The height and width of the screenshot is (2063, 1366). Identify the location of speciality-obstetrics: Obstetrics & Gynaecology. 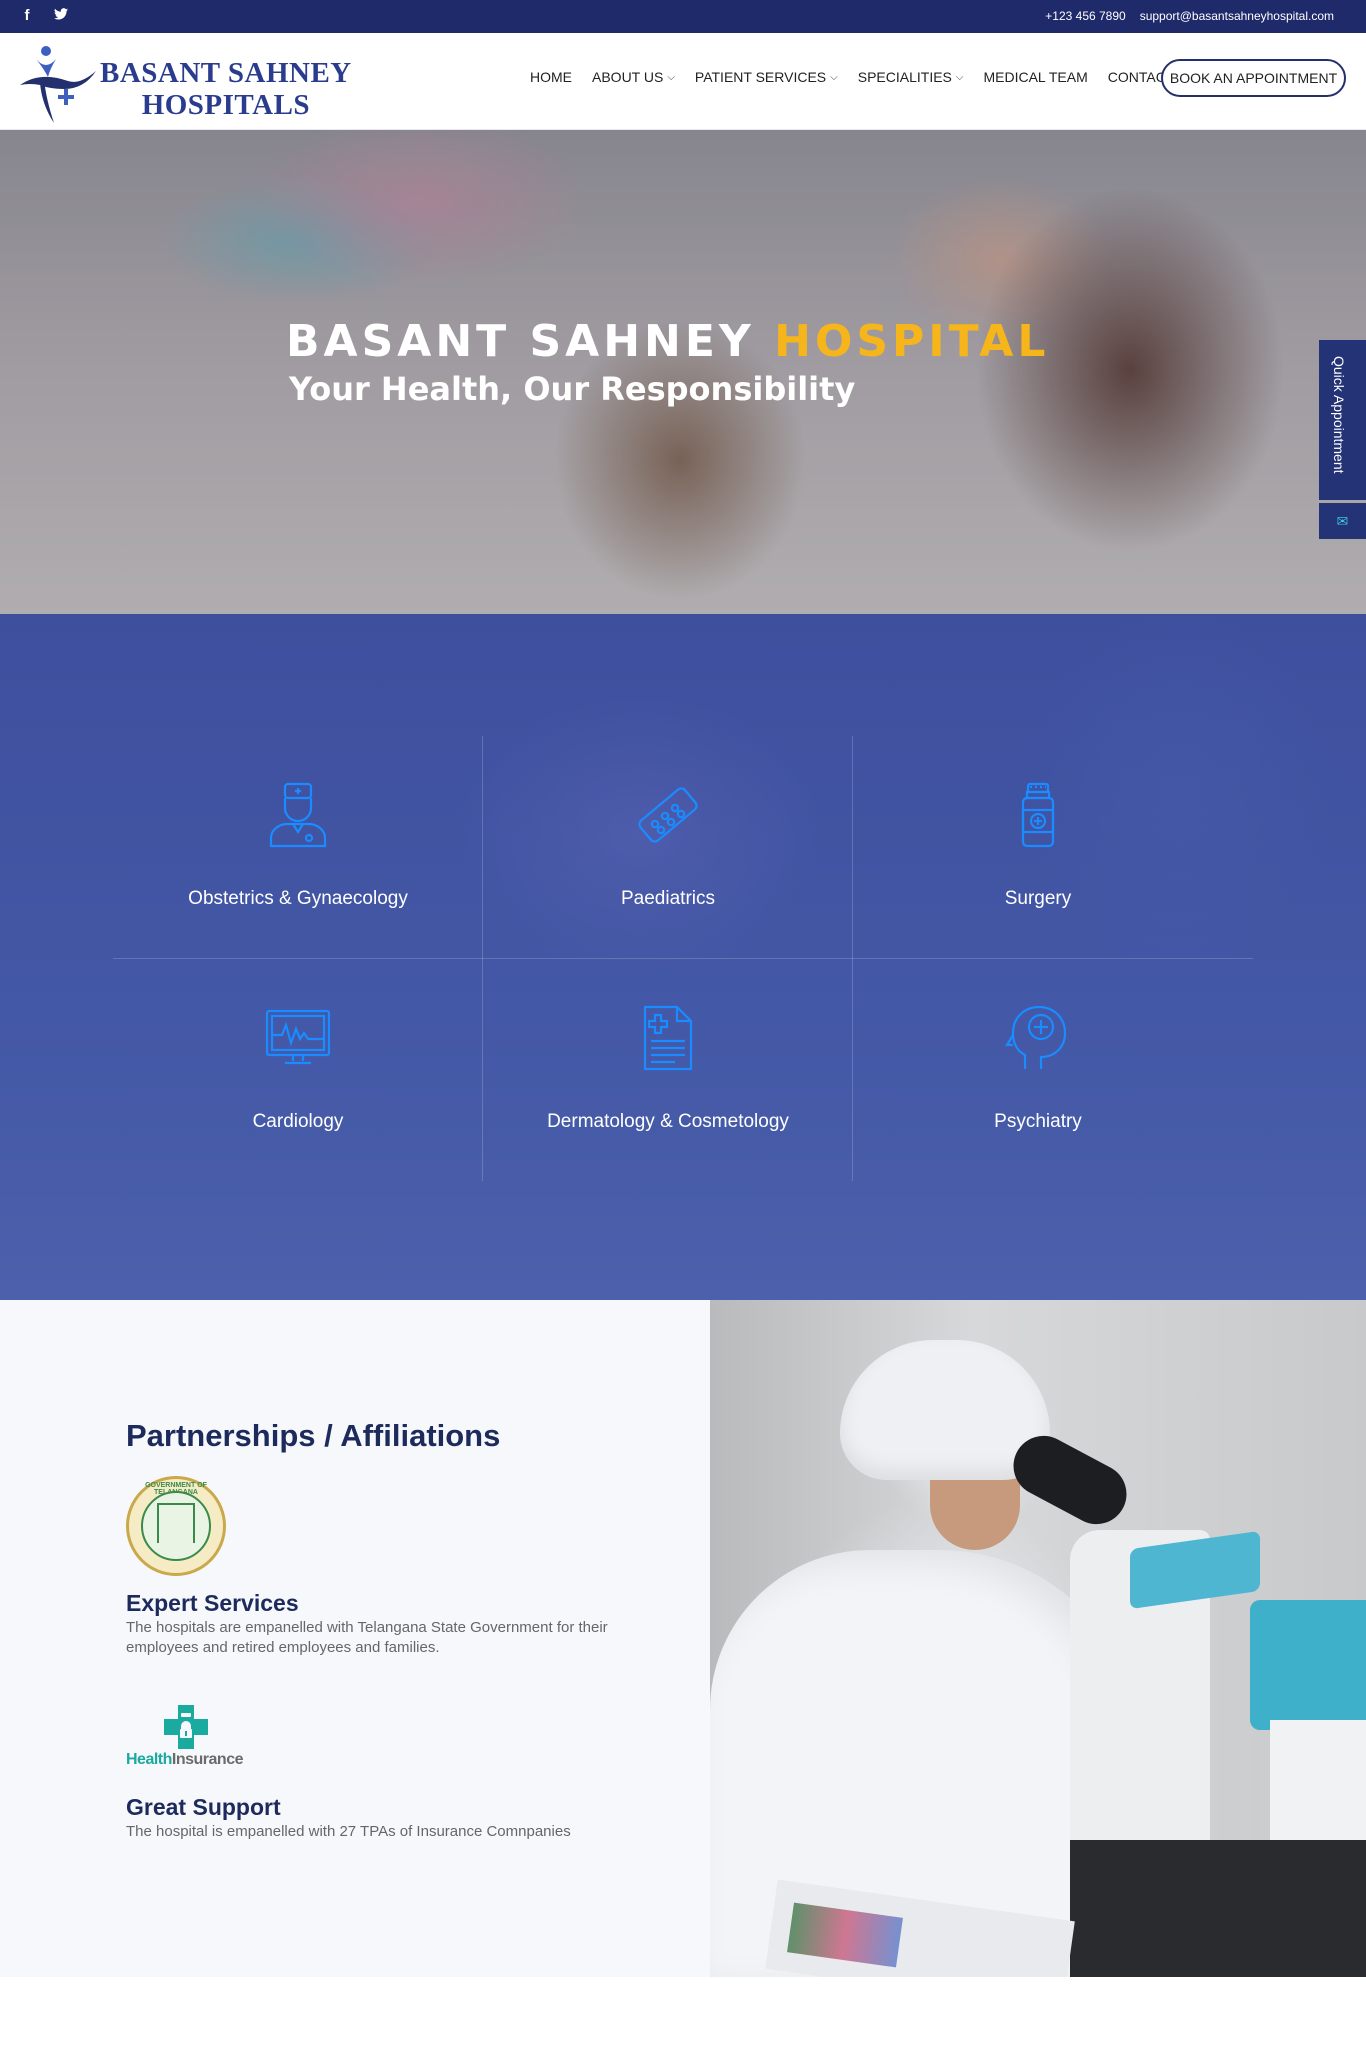
(298, 847).